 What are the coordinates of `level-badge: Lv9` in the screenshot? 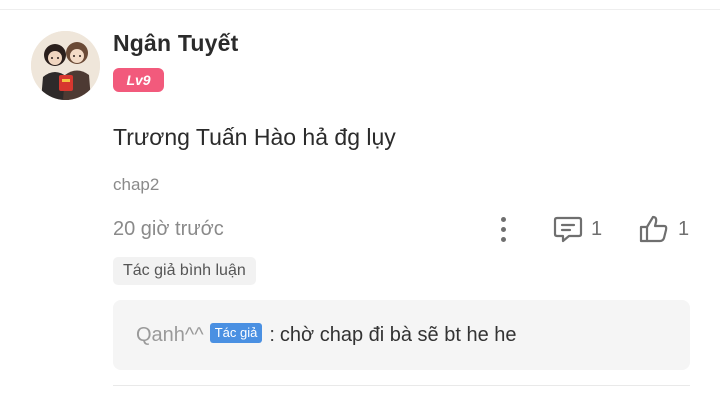 It's located at (138, 80).